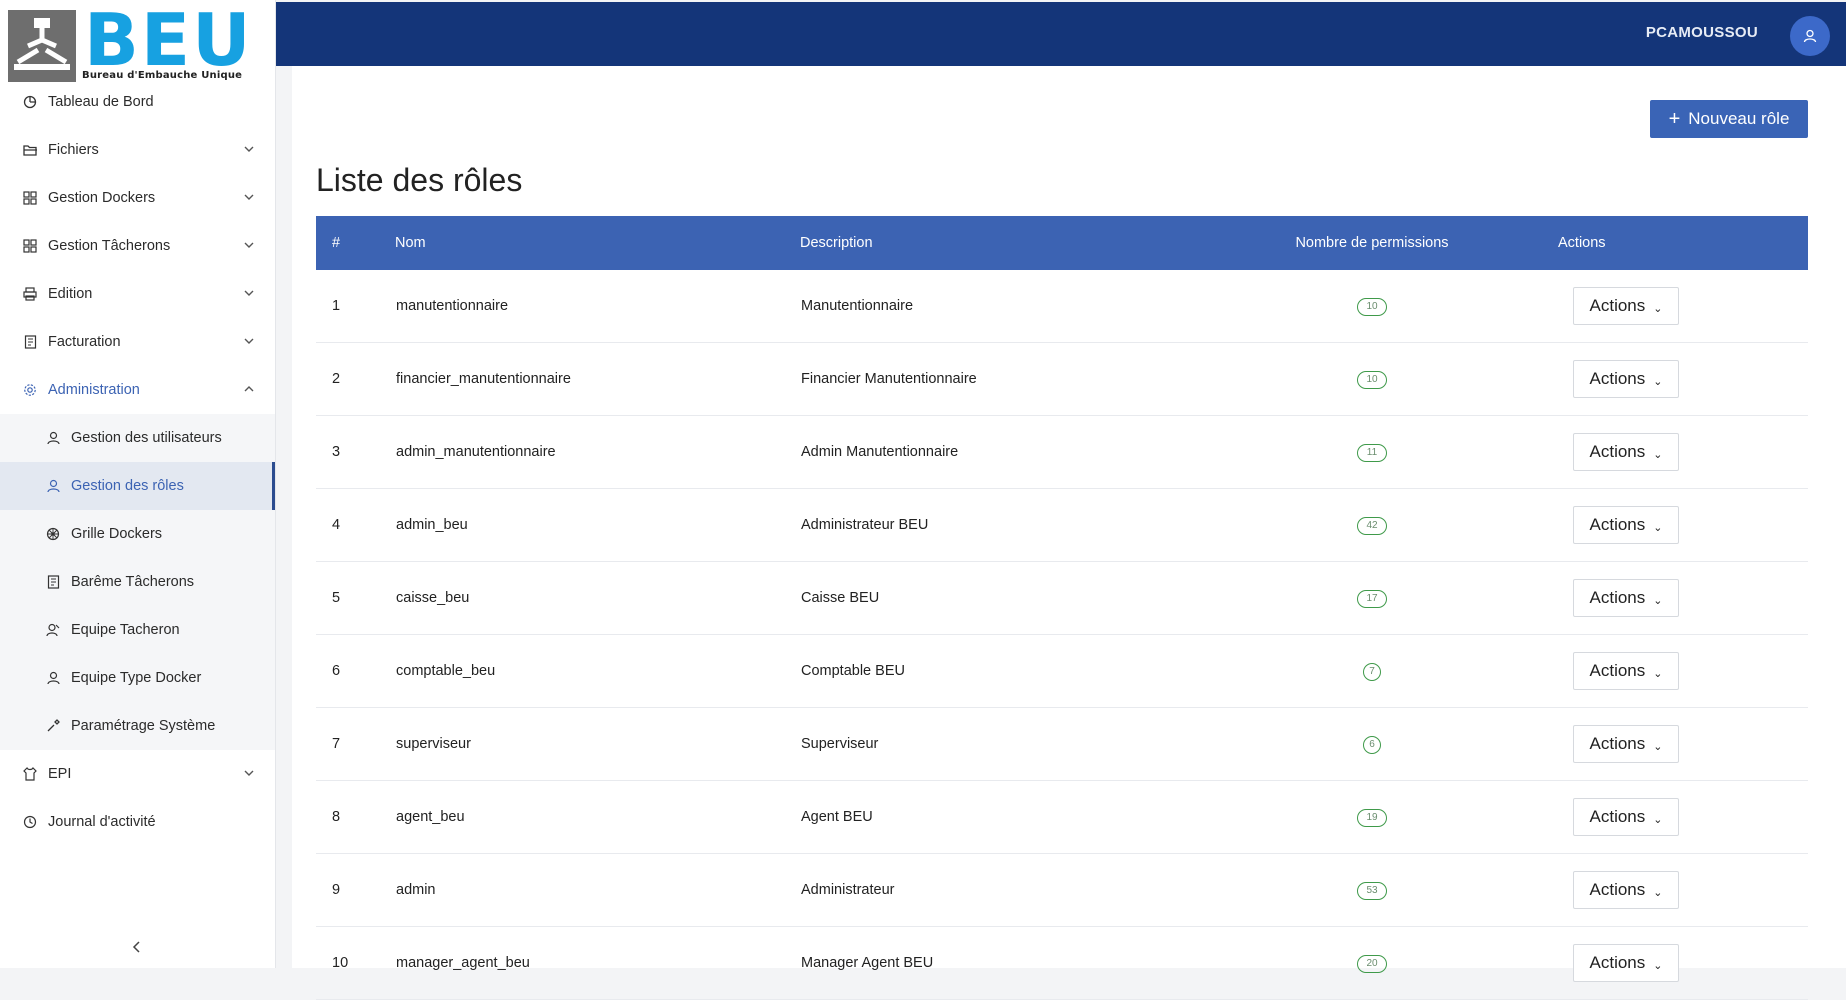 The image size is (1846, 1000). Describe the element at coordinates (1372, 671) in the screenshot. I see `permissions-badge: 7` at that location.